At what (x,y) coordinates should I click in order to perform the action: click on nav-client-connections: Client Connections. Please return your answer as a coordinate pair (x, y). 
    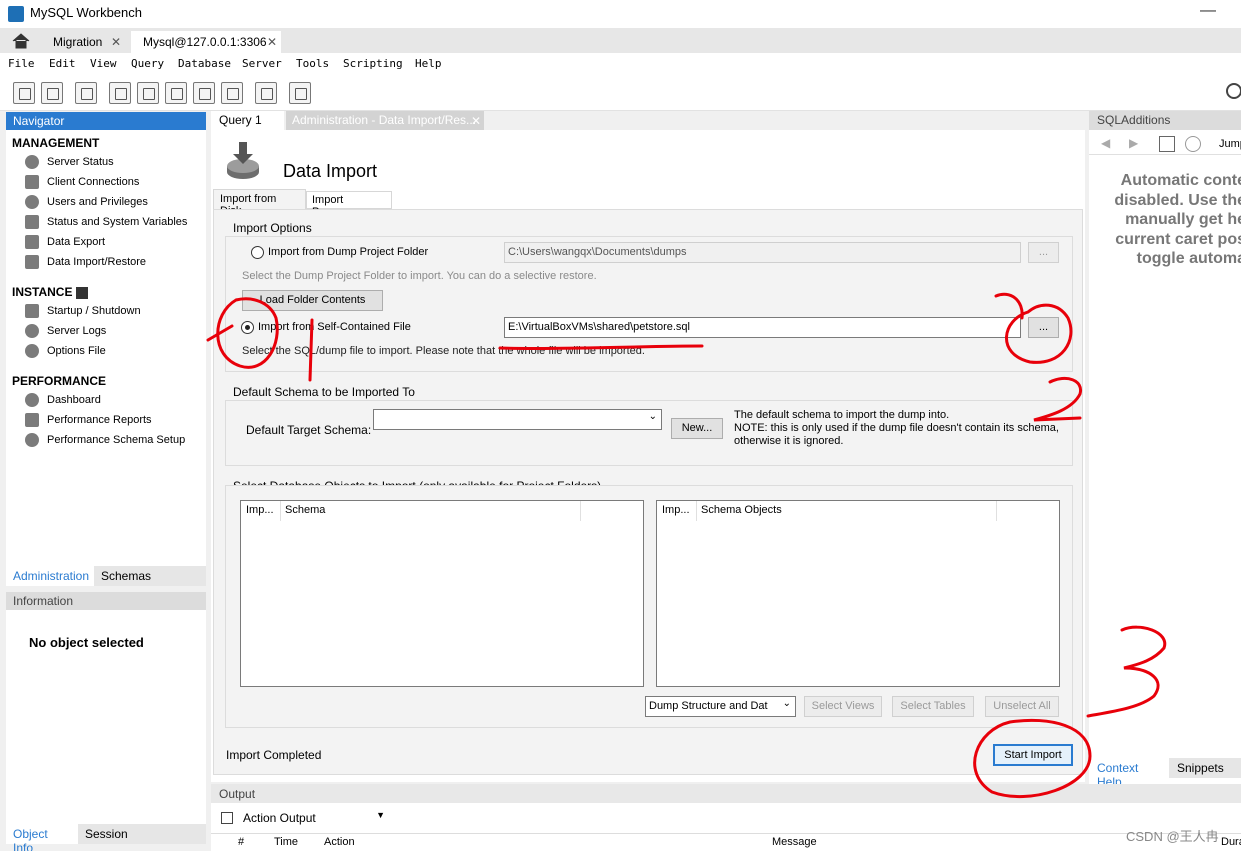
    Looking at the image, I should click on (82, 183).